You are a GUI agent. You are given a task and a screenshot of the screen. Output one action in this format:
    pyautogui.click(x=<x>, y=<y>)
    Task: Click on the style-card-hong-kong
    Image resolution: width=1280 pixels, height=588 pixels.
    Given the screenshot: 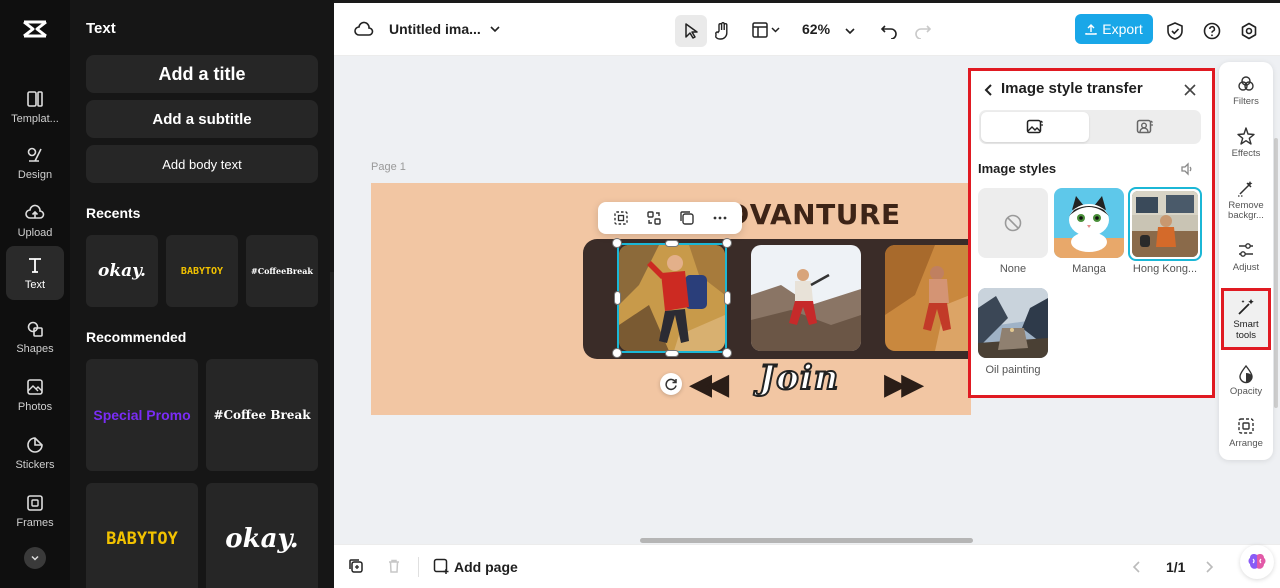 What is the action you would take?
    pyautogui.click(x=1165, y=224)
    